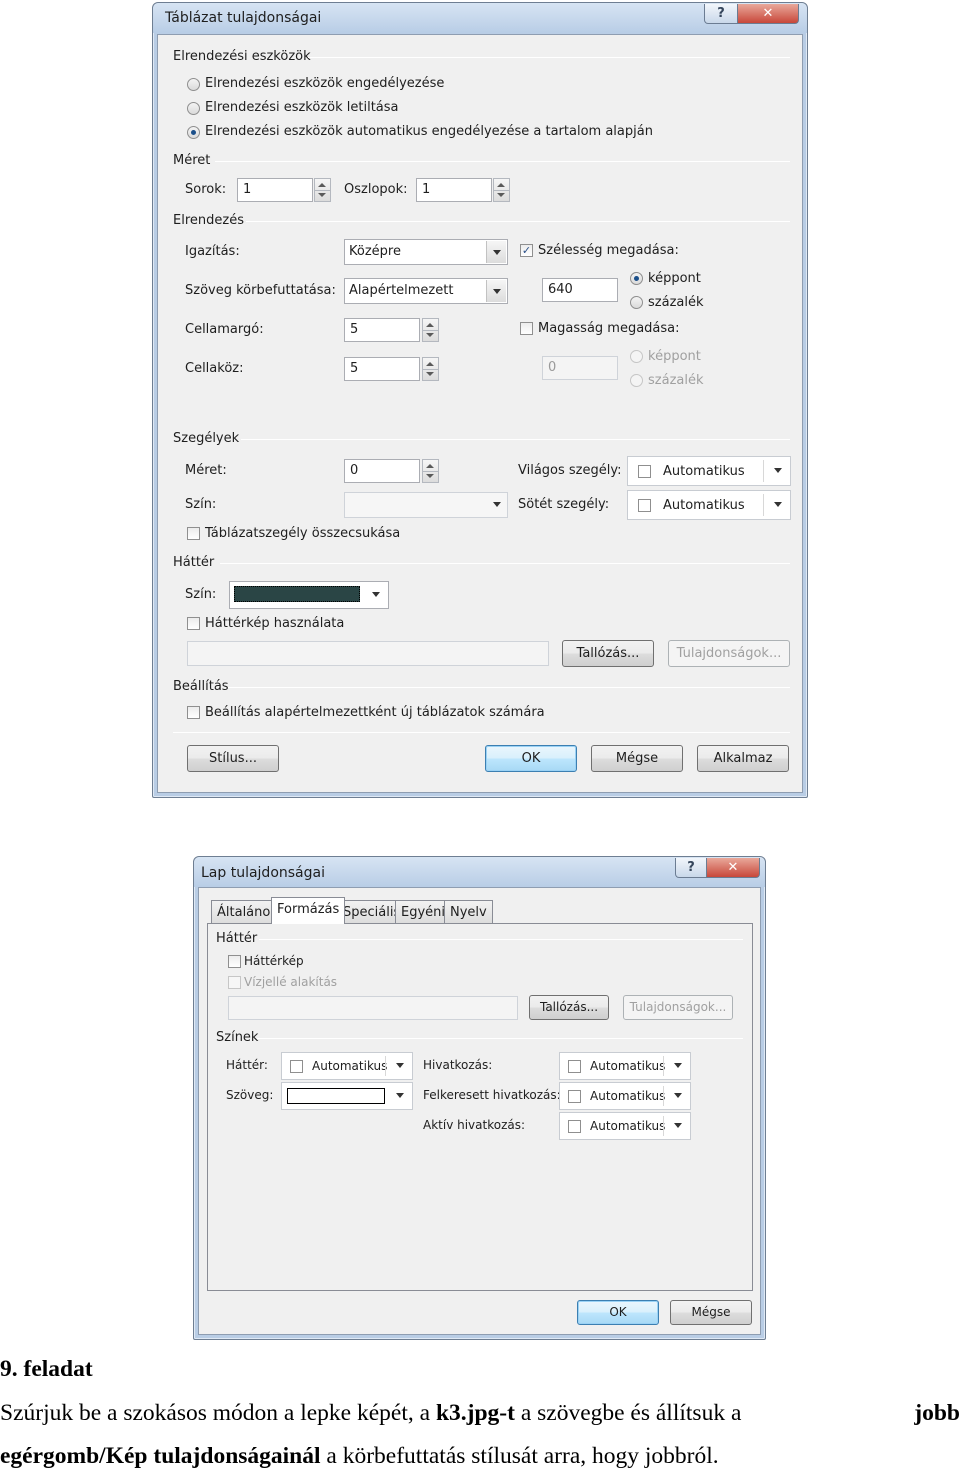 This screenshot has height=1473, width=960. I want to click on rows-input: 1, so click(275, 190).